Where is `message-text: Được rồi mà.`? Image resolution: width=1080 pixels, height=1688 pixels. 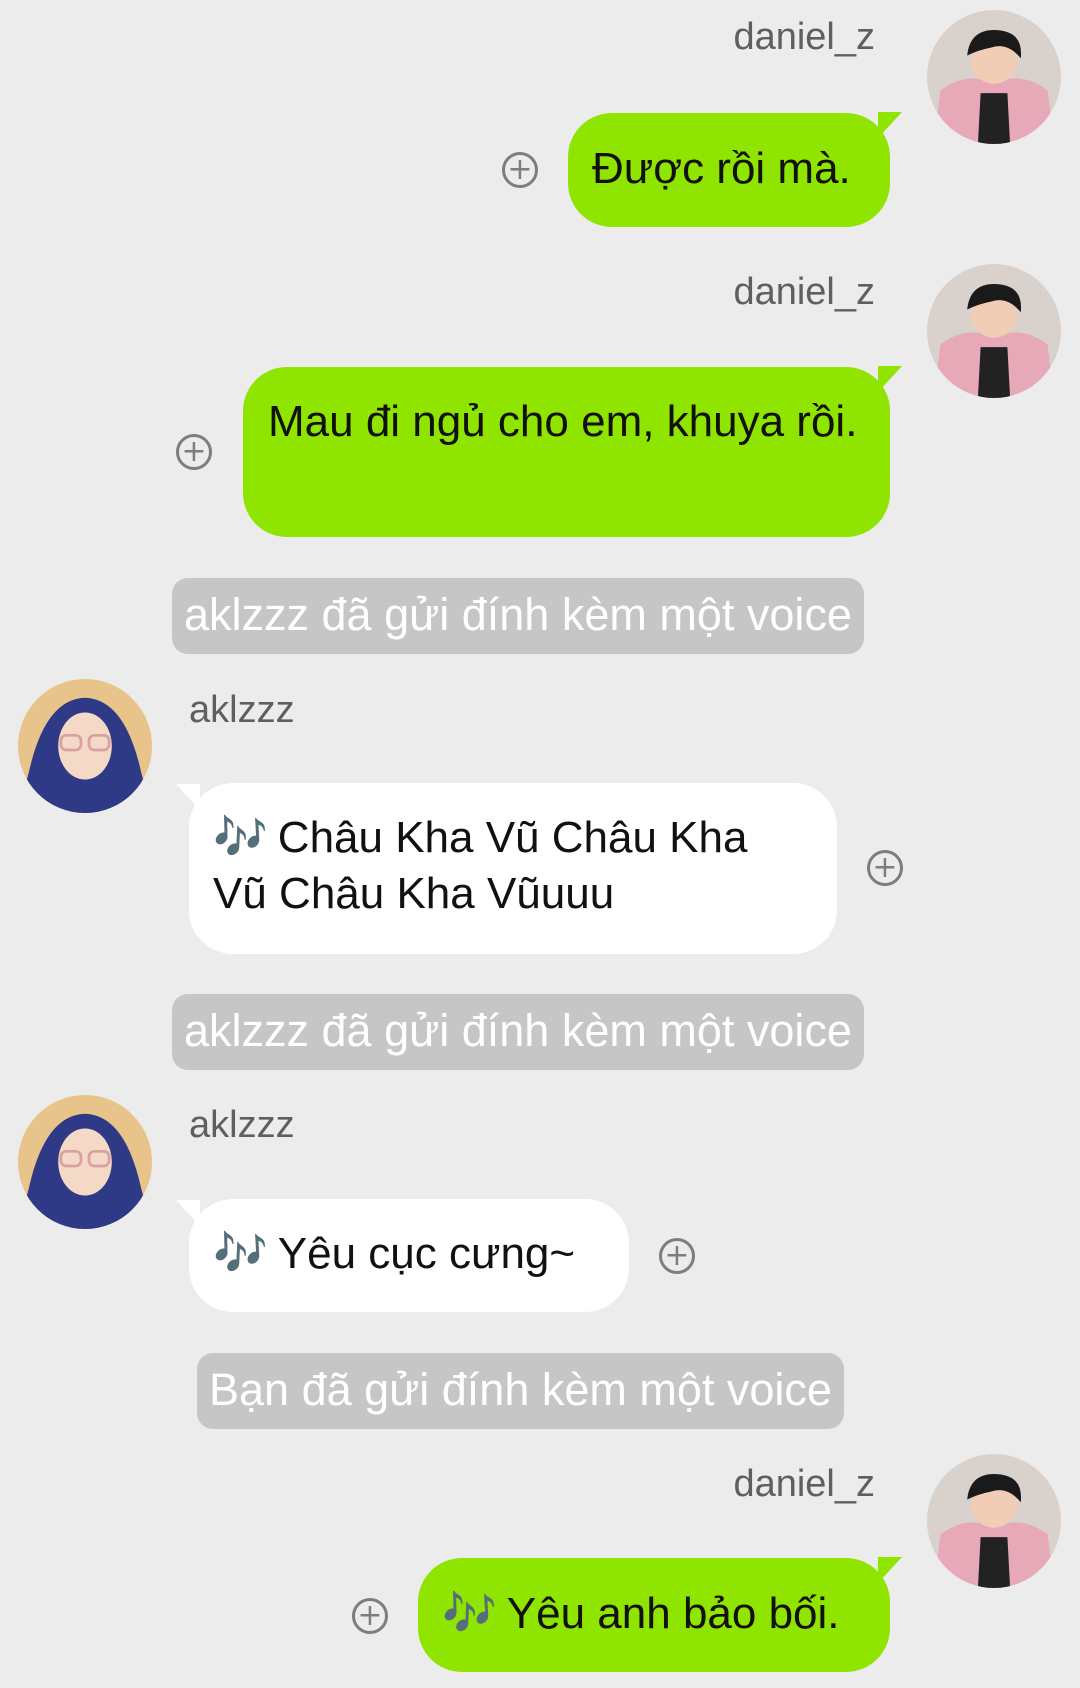 message-text: Được rồi mà. is located at coordinates (721, 168).